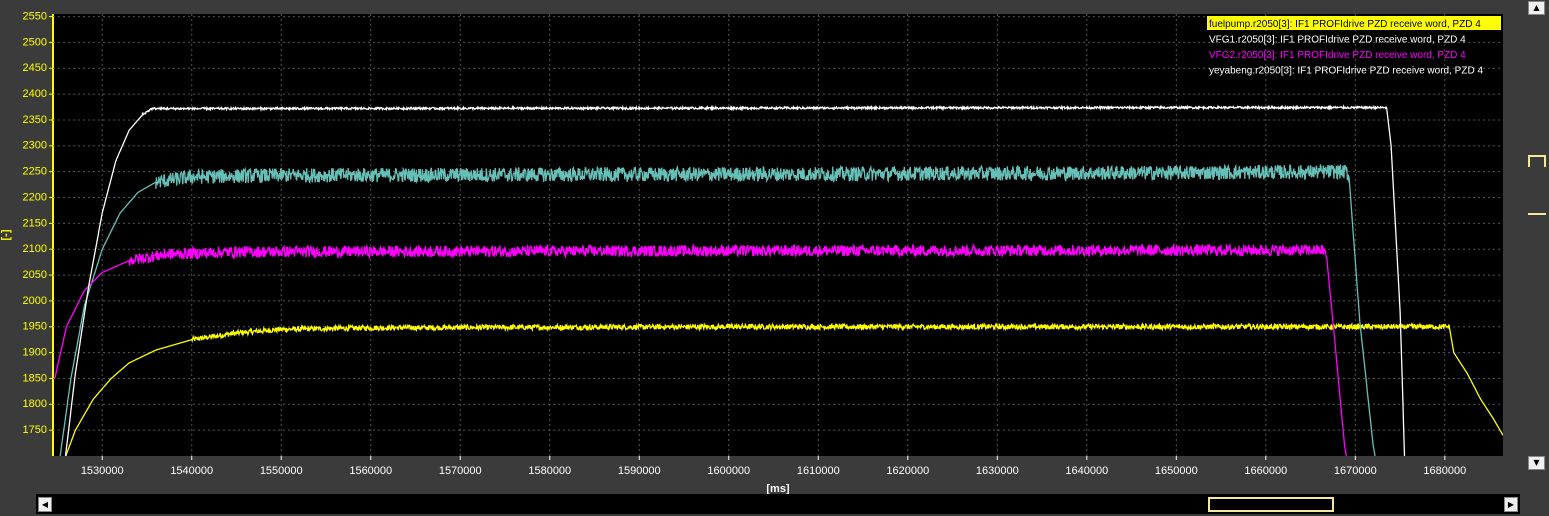  I want to click on x-tick-label: 1650000, so click(1176, 471).